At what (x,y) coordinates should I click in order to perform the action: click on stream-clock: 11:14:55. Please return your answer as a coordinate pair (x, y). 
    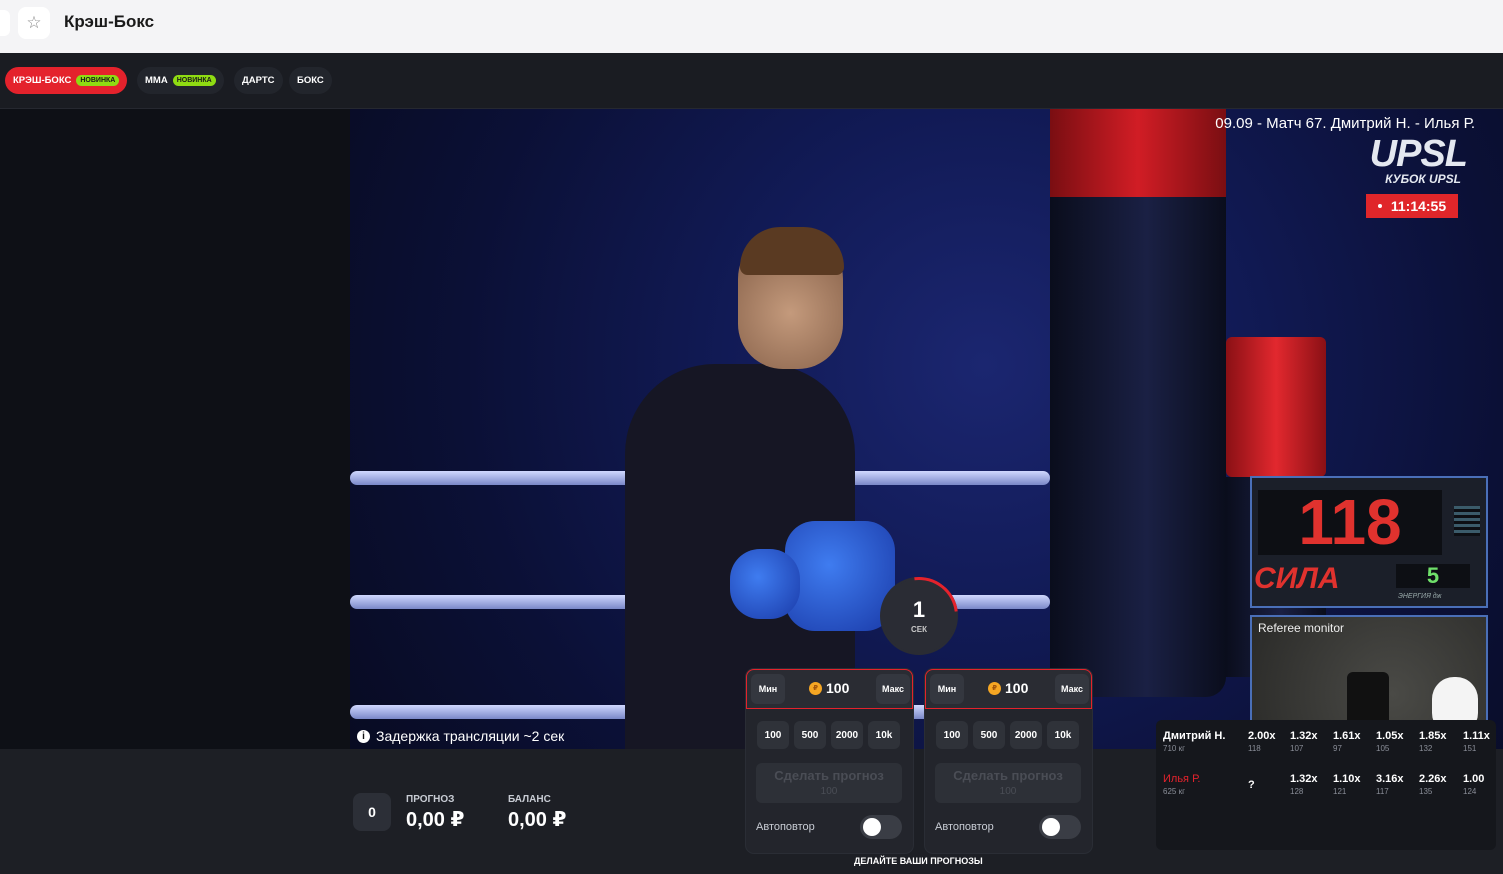
    Looking at the image, I should click on (1412, 206).